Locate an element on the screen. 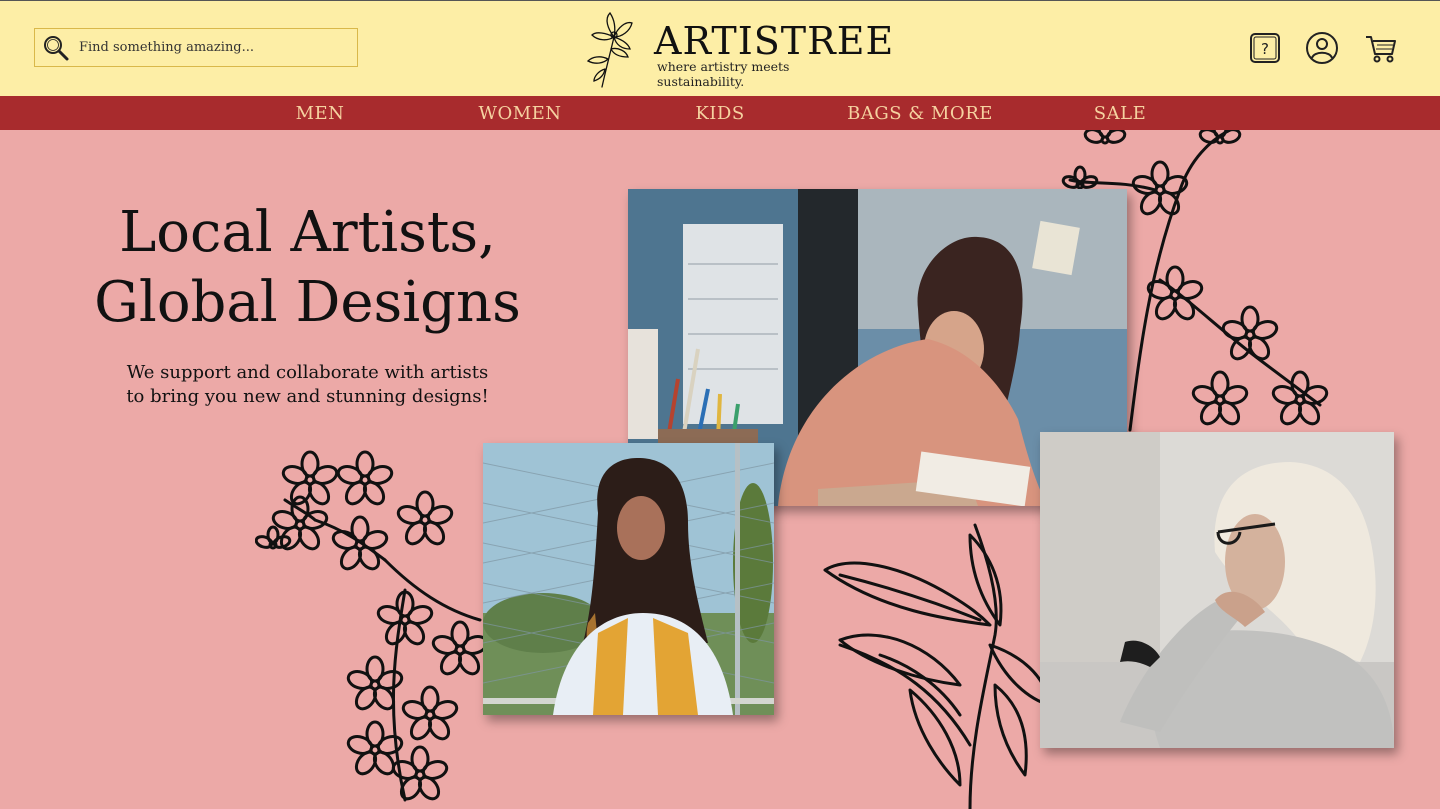 This screenshot has width=1440, height=809. long-haired-man-image is located at coordinates (628, 579).